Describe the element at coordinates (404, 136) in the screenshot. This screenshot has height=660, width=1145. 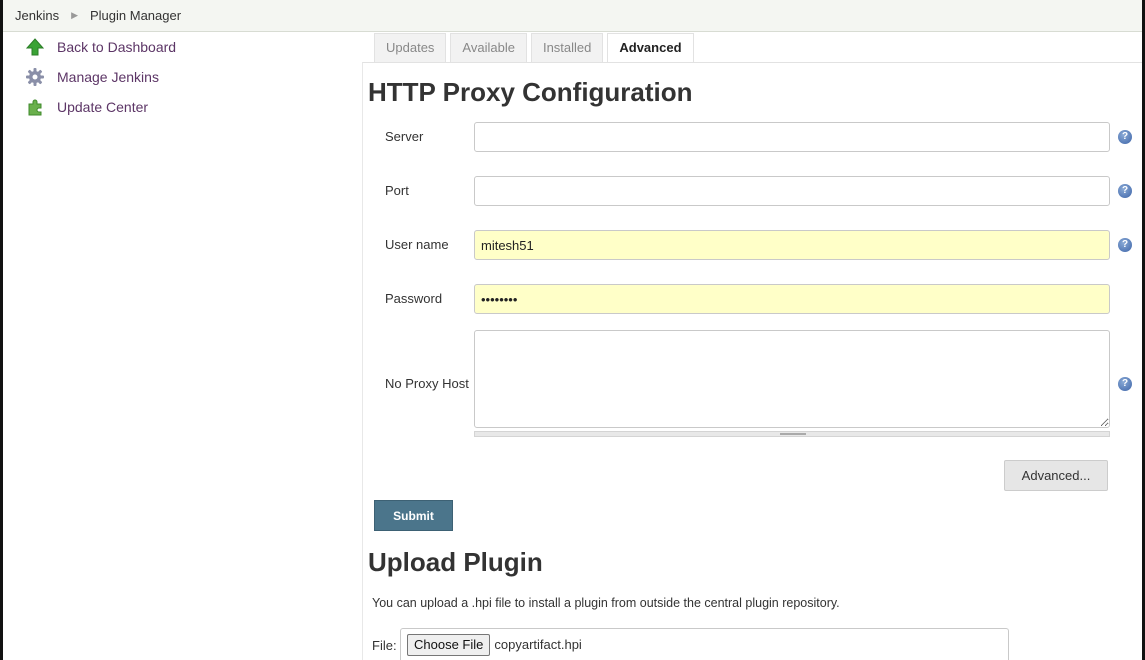
I see `server-label: Server` at that location.